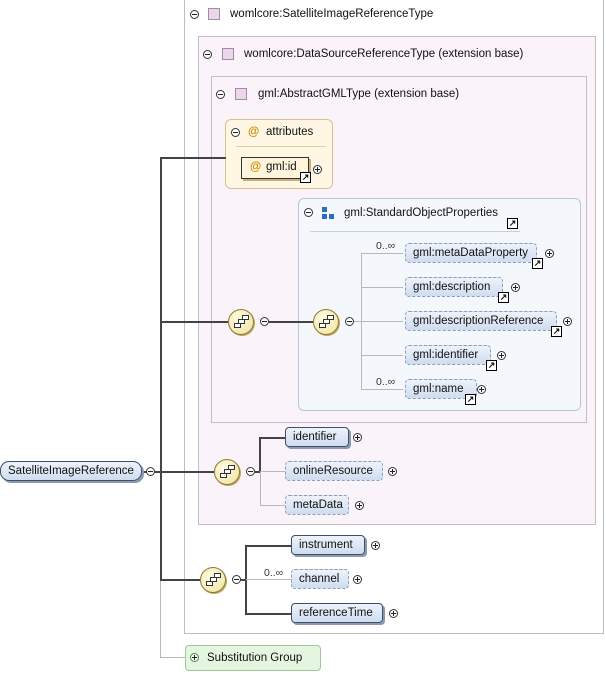 The image size is (606, 675). I want to click on collapse-group-button, so click(308, 212).